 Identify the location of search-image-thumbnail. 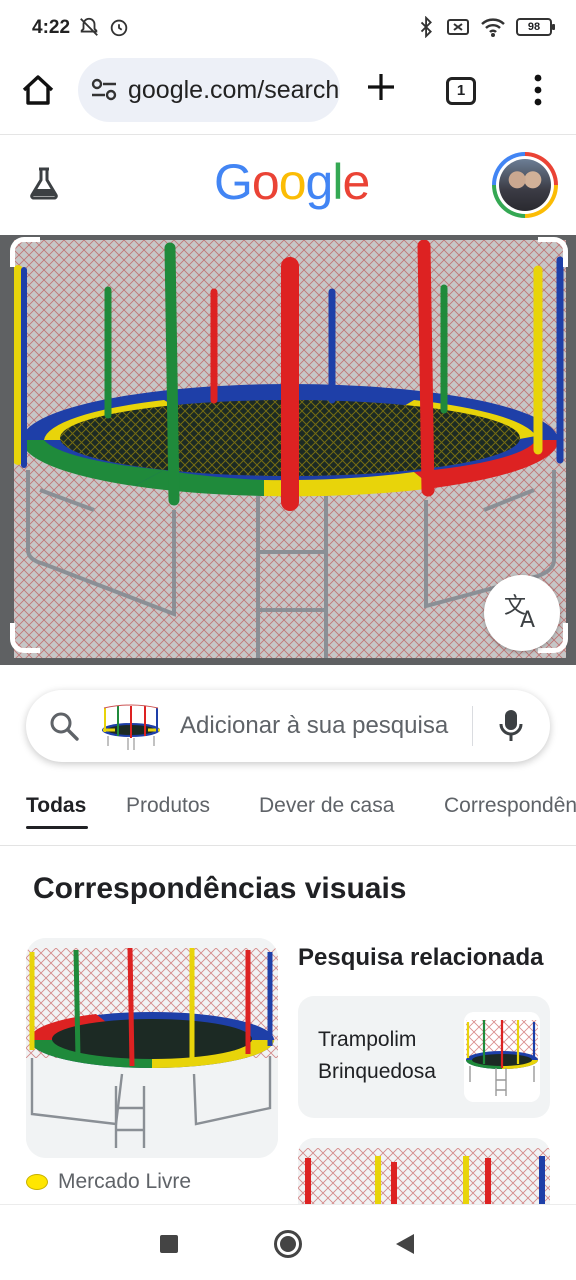
(131, 726).